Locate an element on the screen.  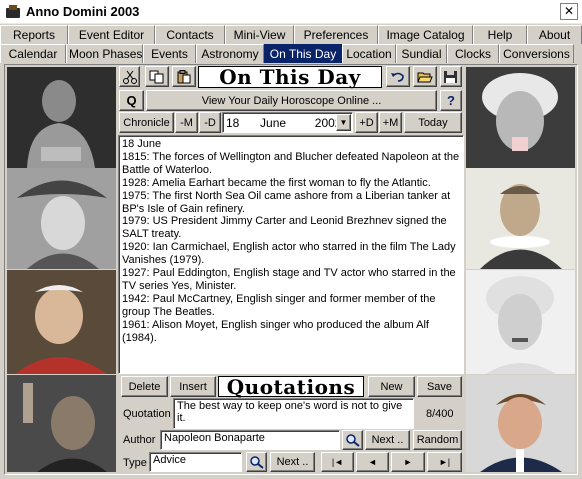
floppy-disk-icon is located at coordinates (450, 76).